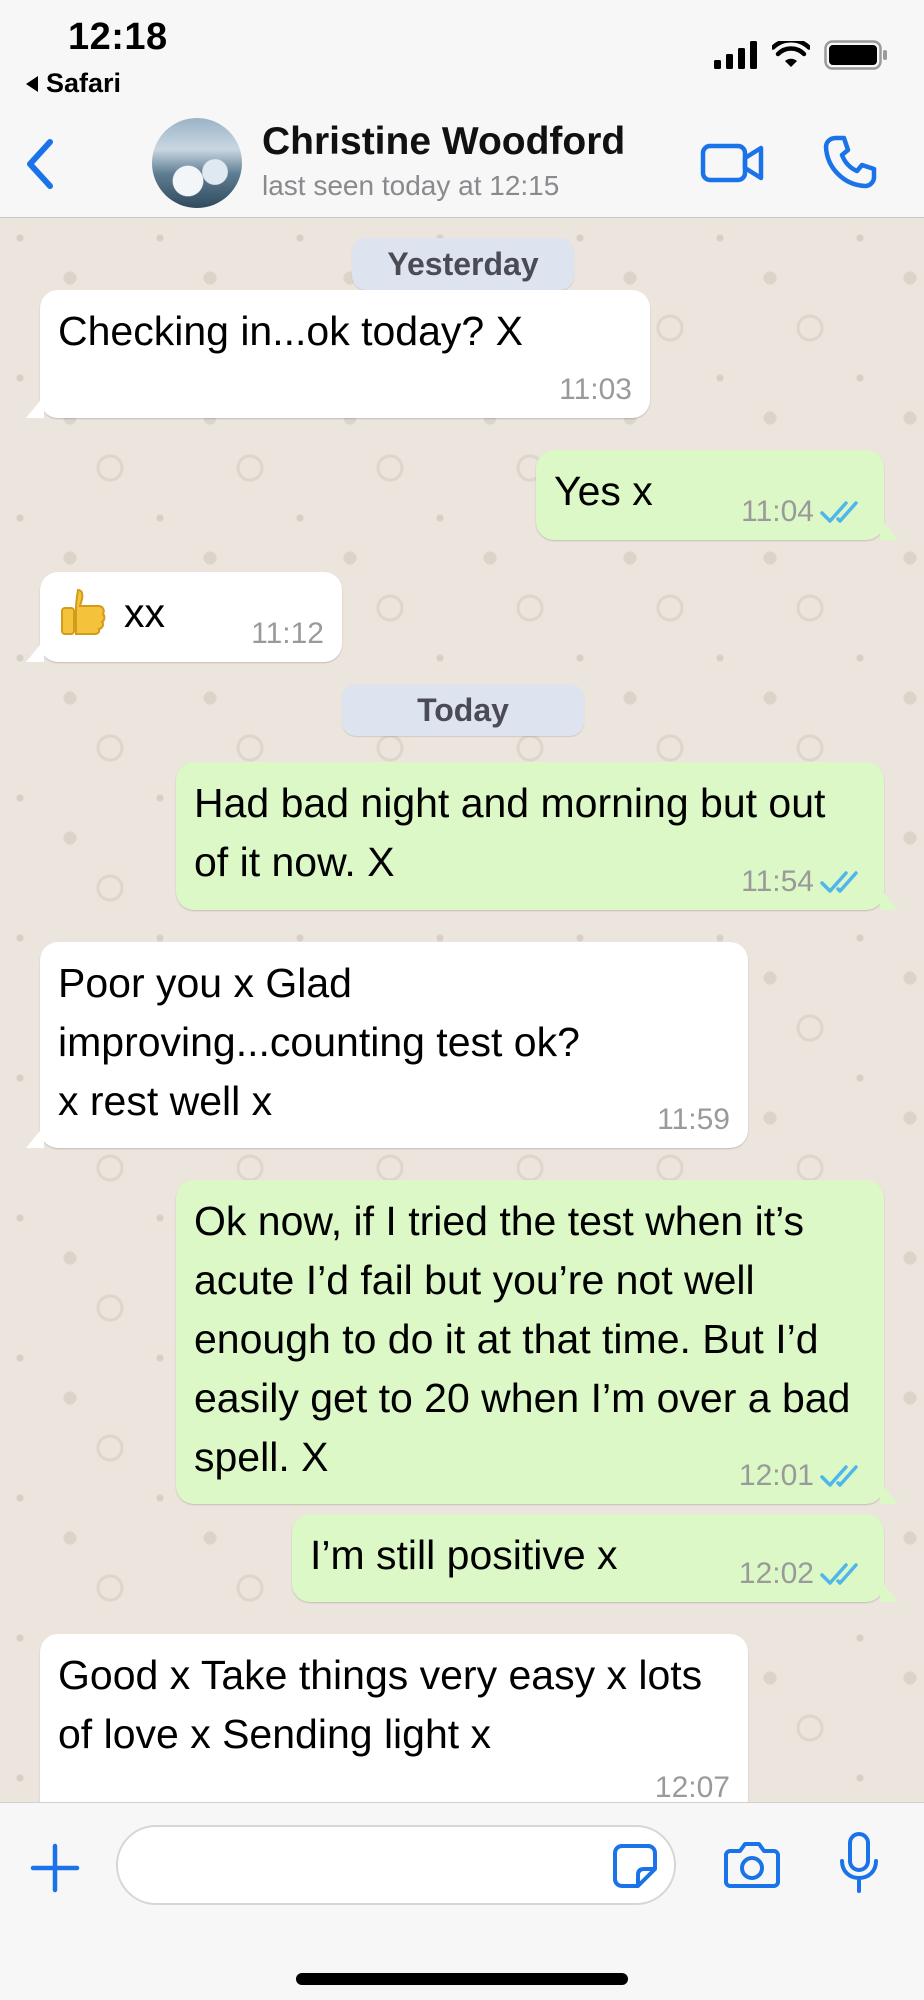 The height and width of the screenshot is (2000, 924). I want to click on back-app-label: Safari, so click(84, 83).